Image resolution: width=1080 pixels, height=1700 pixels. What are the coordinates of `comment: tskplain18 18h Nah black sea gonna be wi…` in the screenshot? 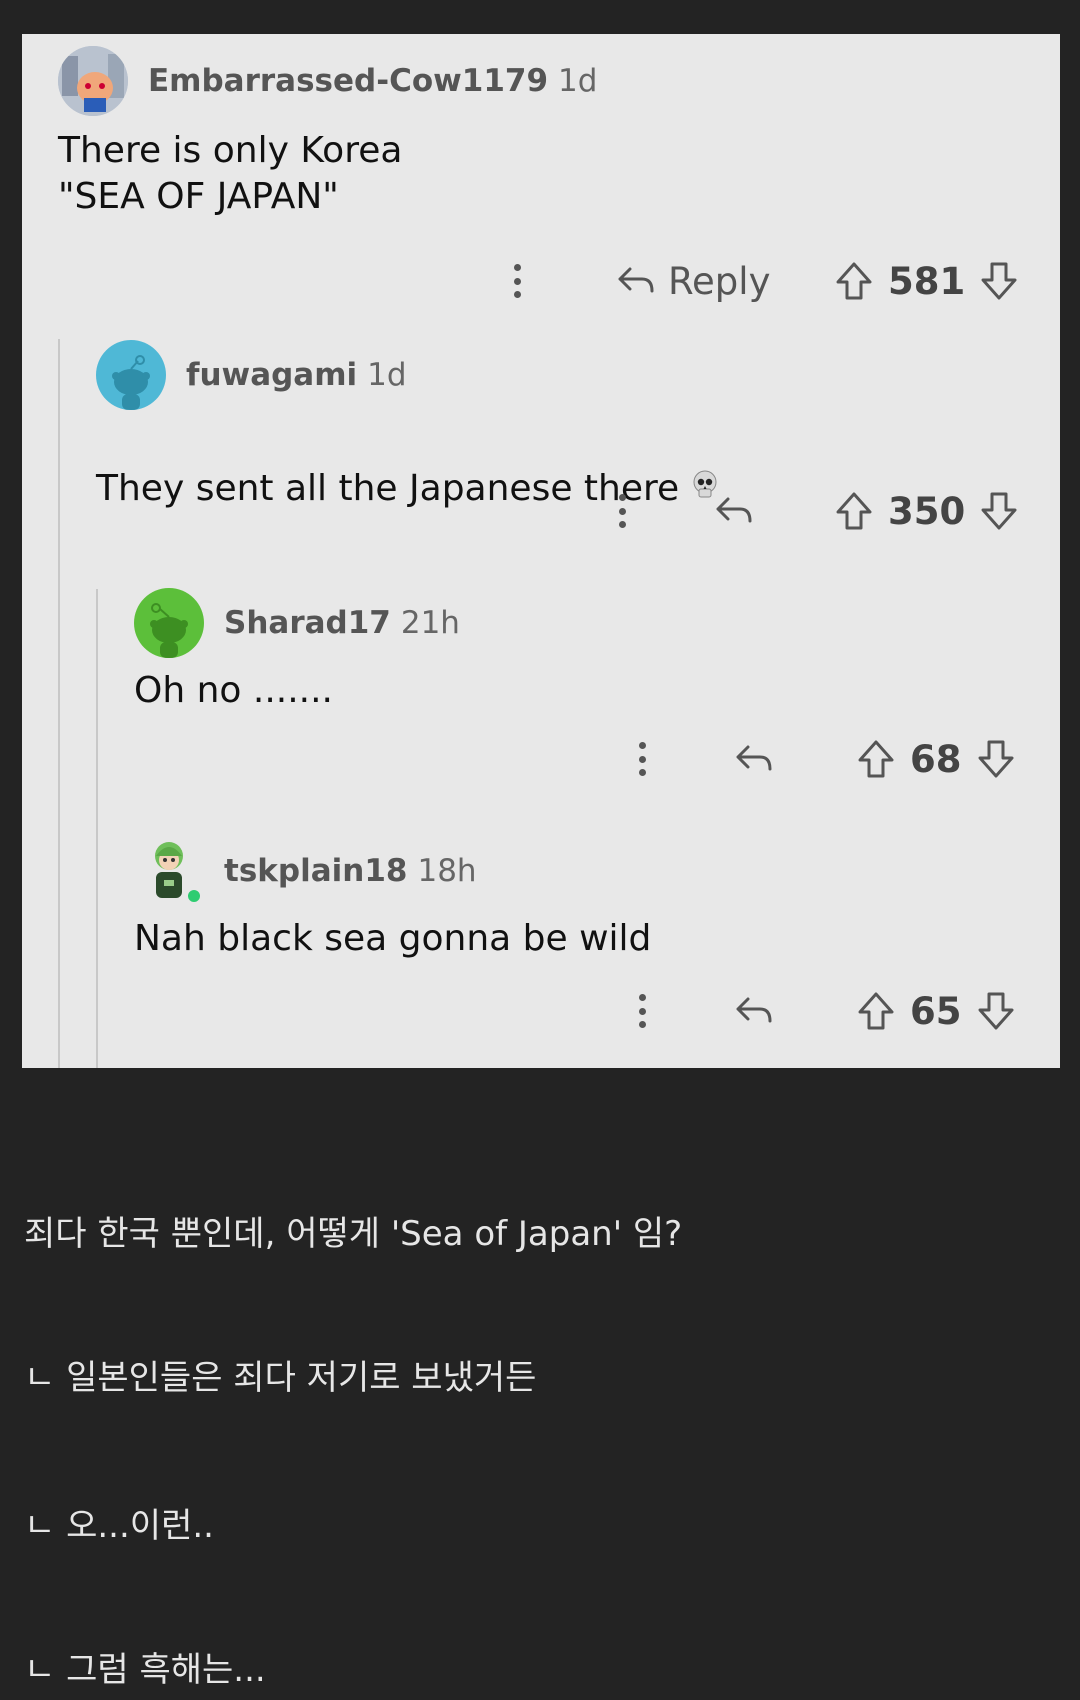 It's located at (597, 946).